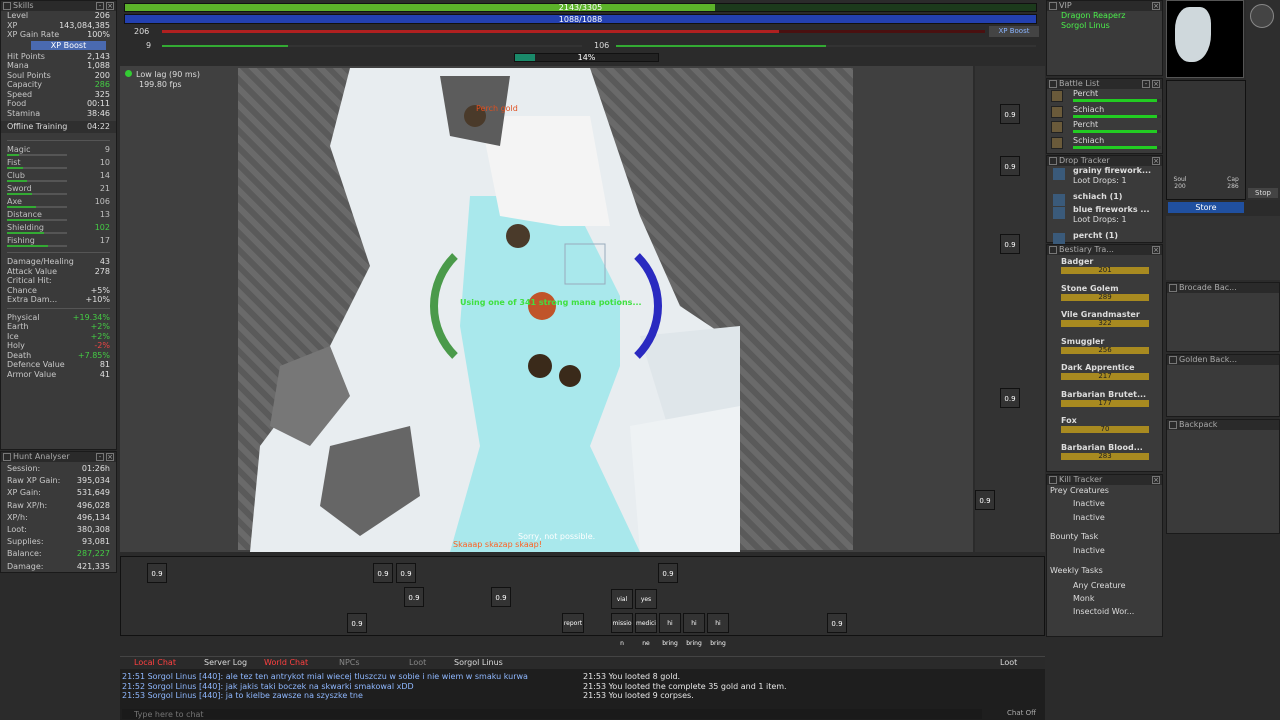  Describe the element at coordinates (1104, 297) in the screenshot. I see `bestiary-entry: Stone Golem 289` at that location.